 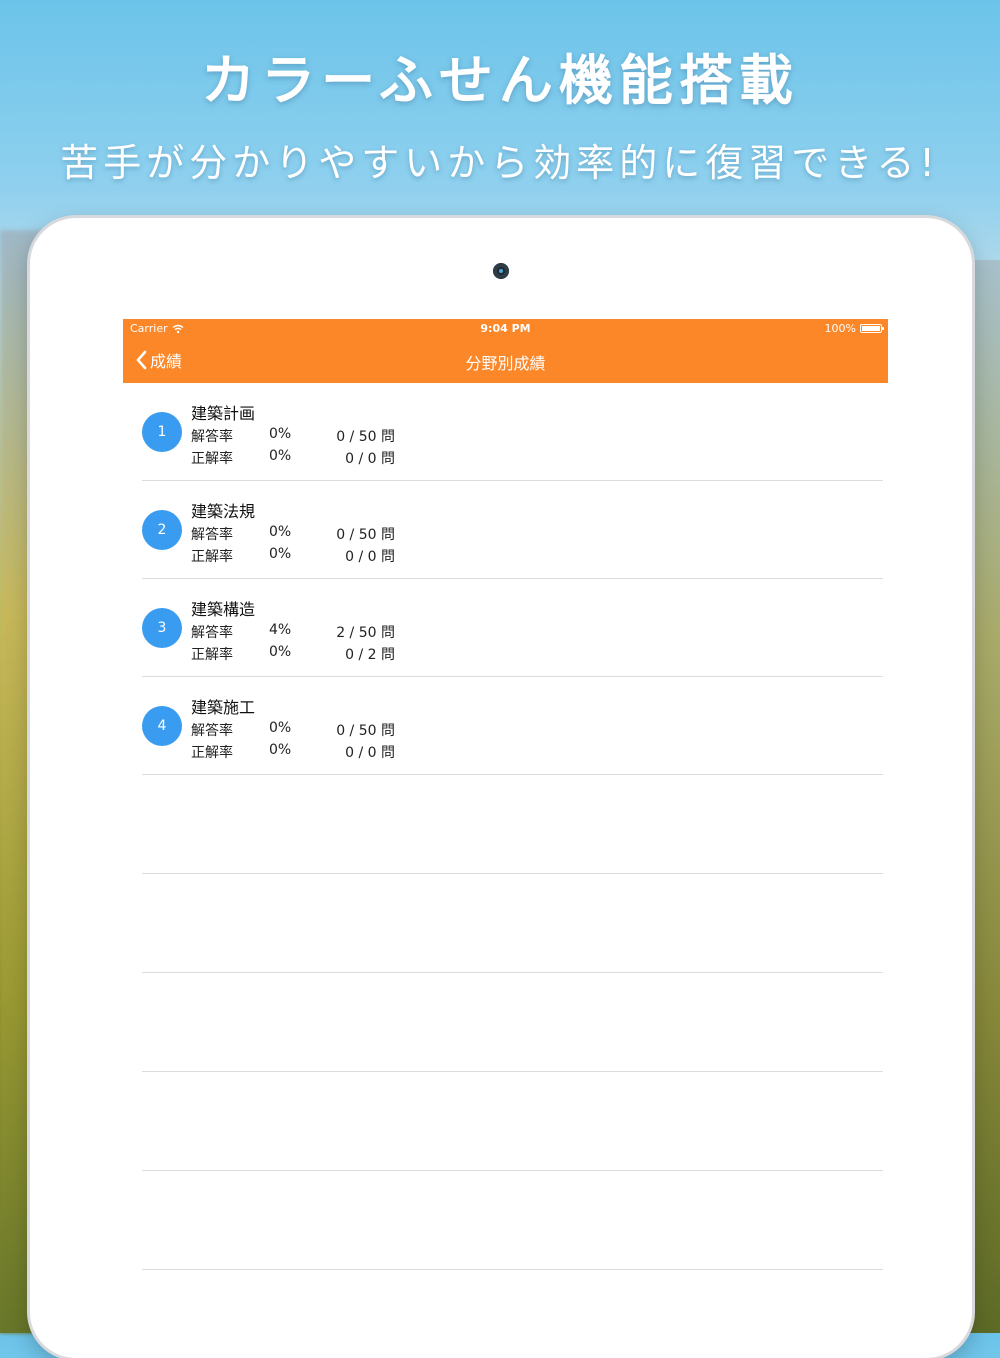 I want to click on category-title: 建築施工, so click(x=223, y=707).